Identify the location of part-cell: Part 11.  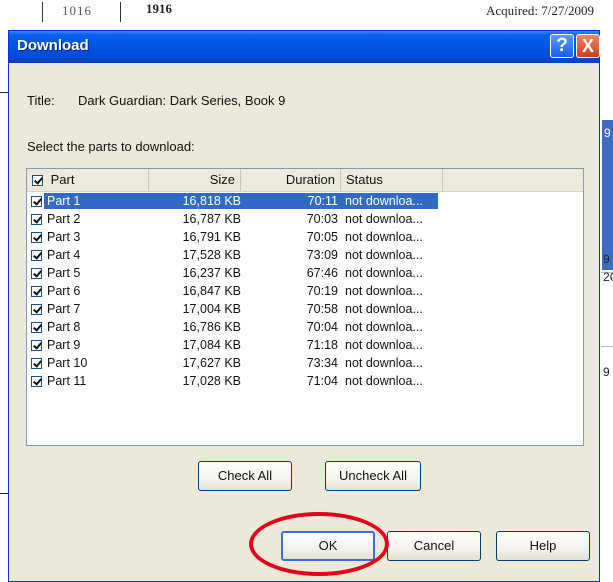
(90, 381).